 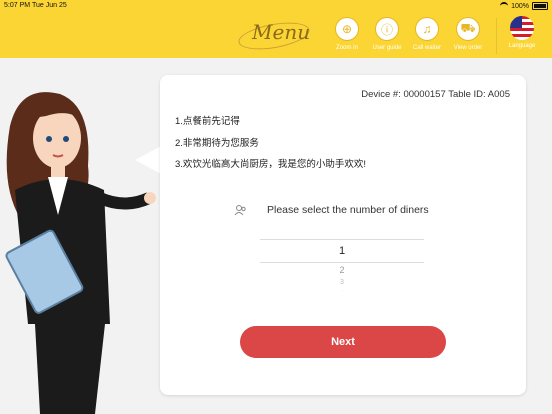 What do you see at coordinates (468, 48) in the screenshot?
I see `view-order-label: View order` at bounding box center [468, 48].